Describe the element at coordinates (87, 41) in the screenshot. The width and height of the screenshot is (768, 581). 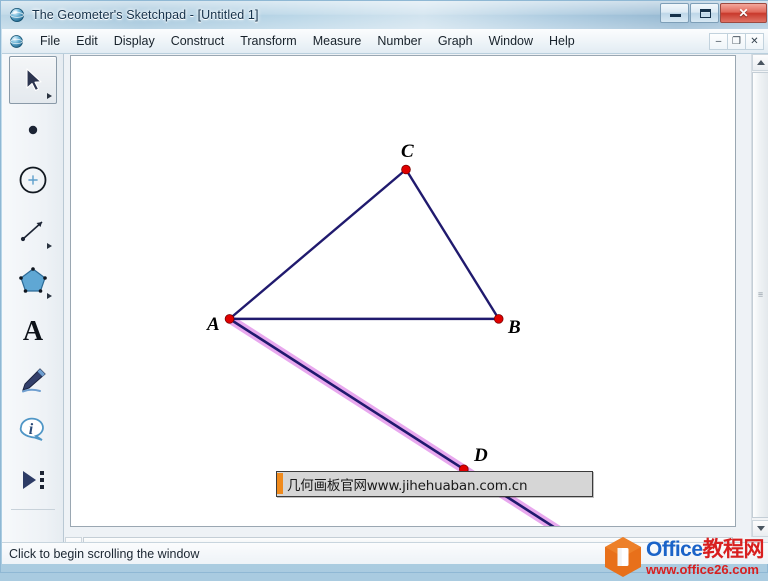
I see `menu-item-edit: Edit` at that location.